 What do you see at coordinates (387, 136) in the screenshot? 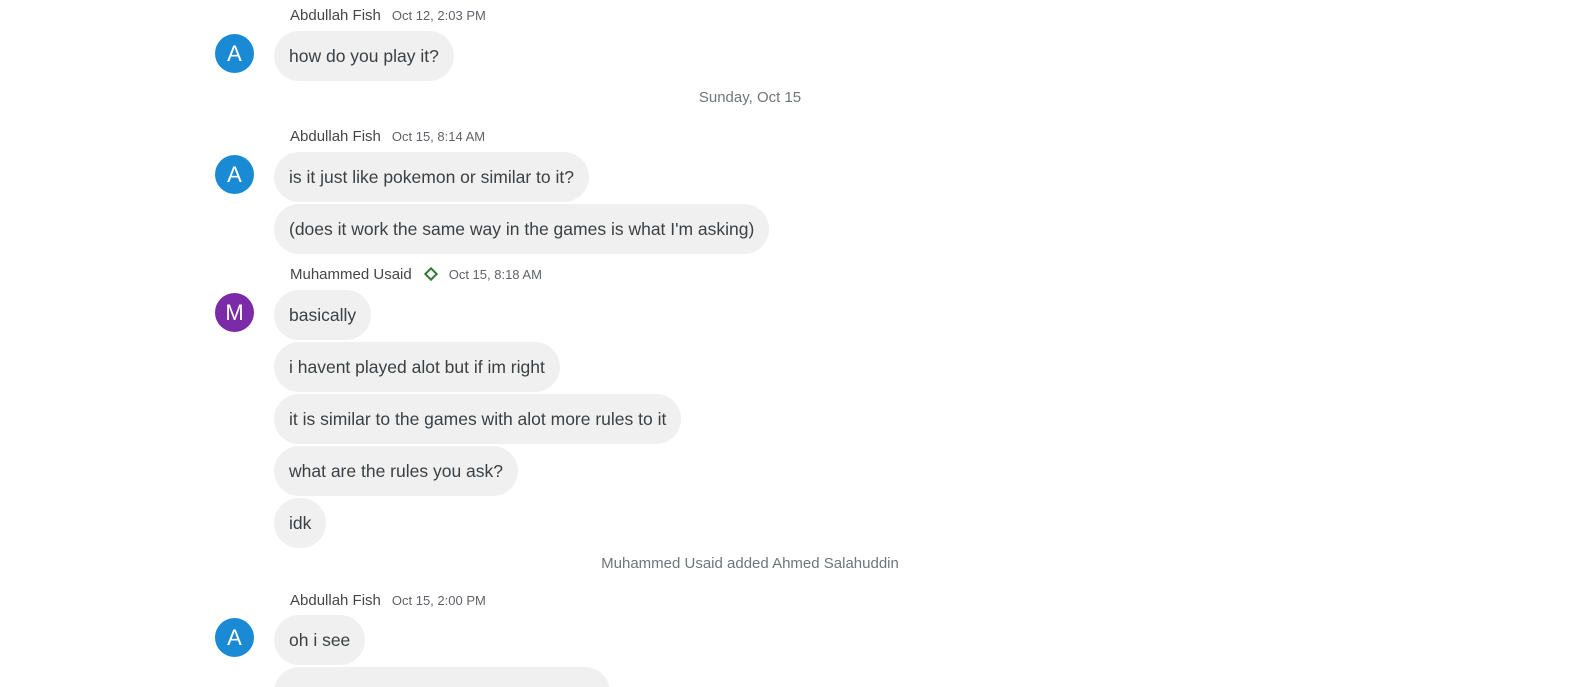
I see `message-header: Abdullah Fish Oct 15, 8:14 AM` at bounding box center [387, 136].